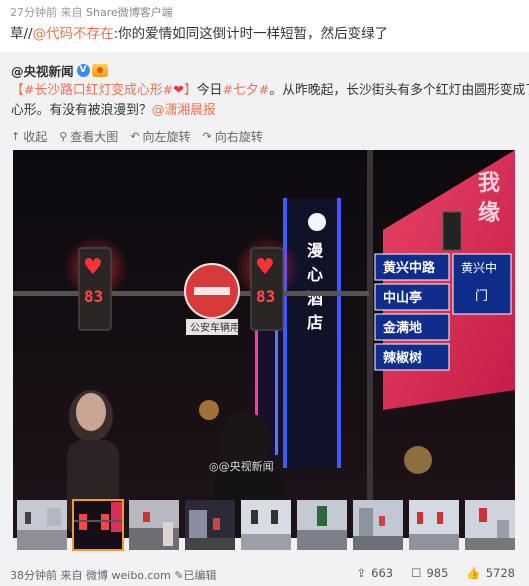 The width and height of the screenshot is (529, 586). What do you see at coordinates (315, 322) in the screenshot?
I see `svg-text: 店` at bounding box center [315, 322].